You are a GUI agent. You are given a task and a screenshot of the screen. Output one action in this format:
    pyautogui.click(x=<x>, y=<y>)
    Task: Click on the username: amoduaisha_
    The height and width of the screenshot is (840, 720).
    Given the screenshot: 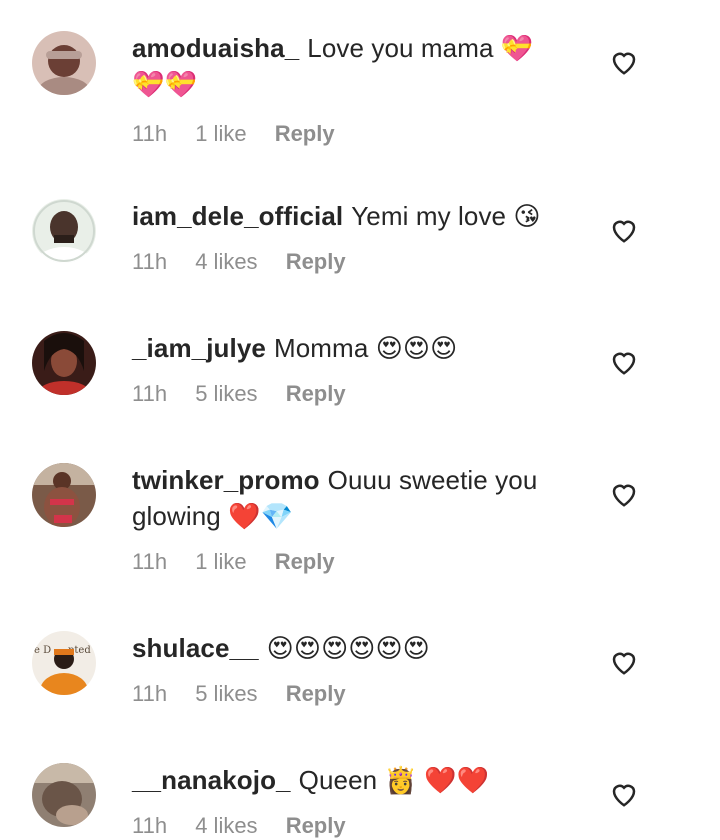 What is the action you would take?
    pyautogui.click(x=215, y=48)
    